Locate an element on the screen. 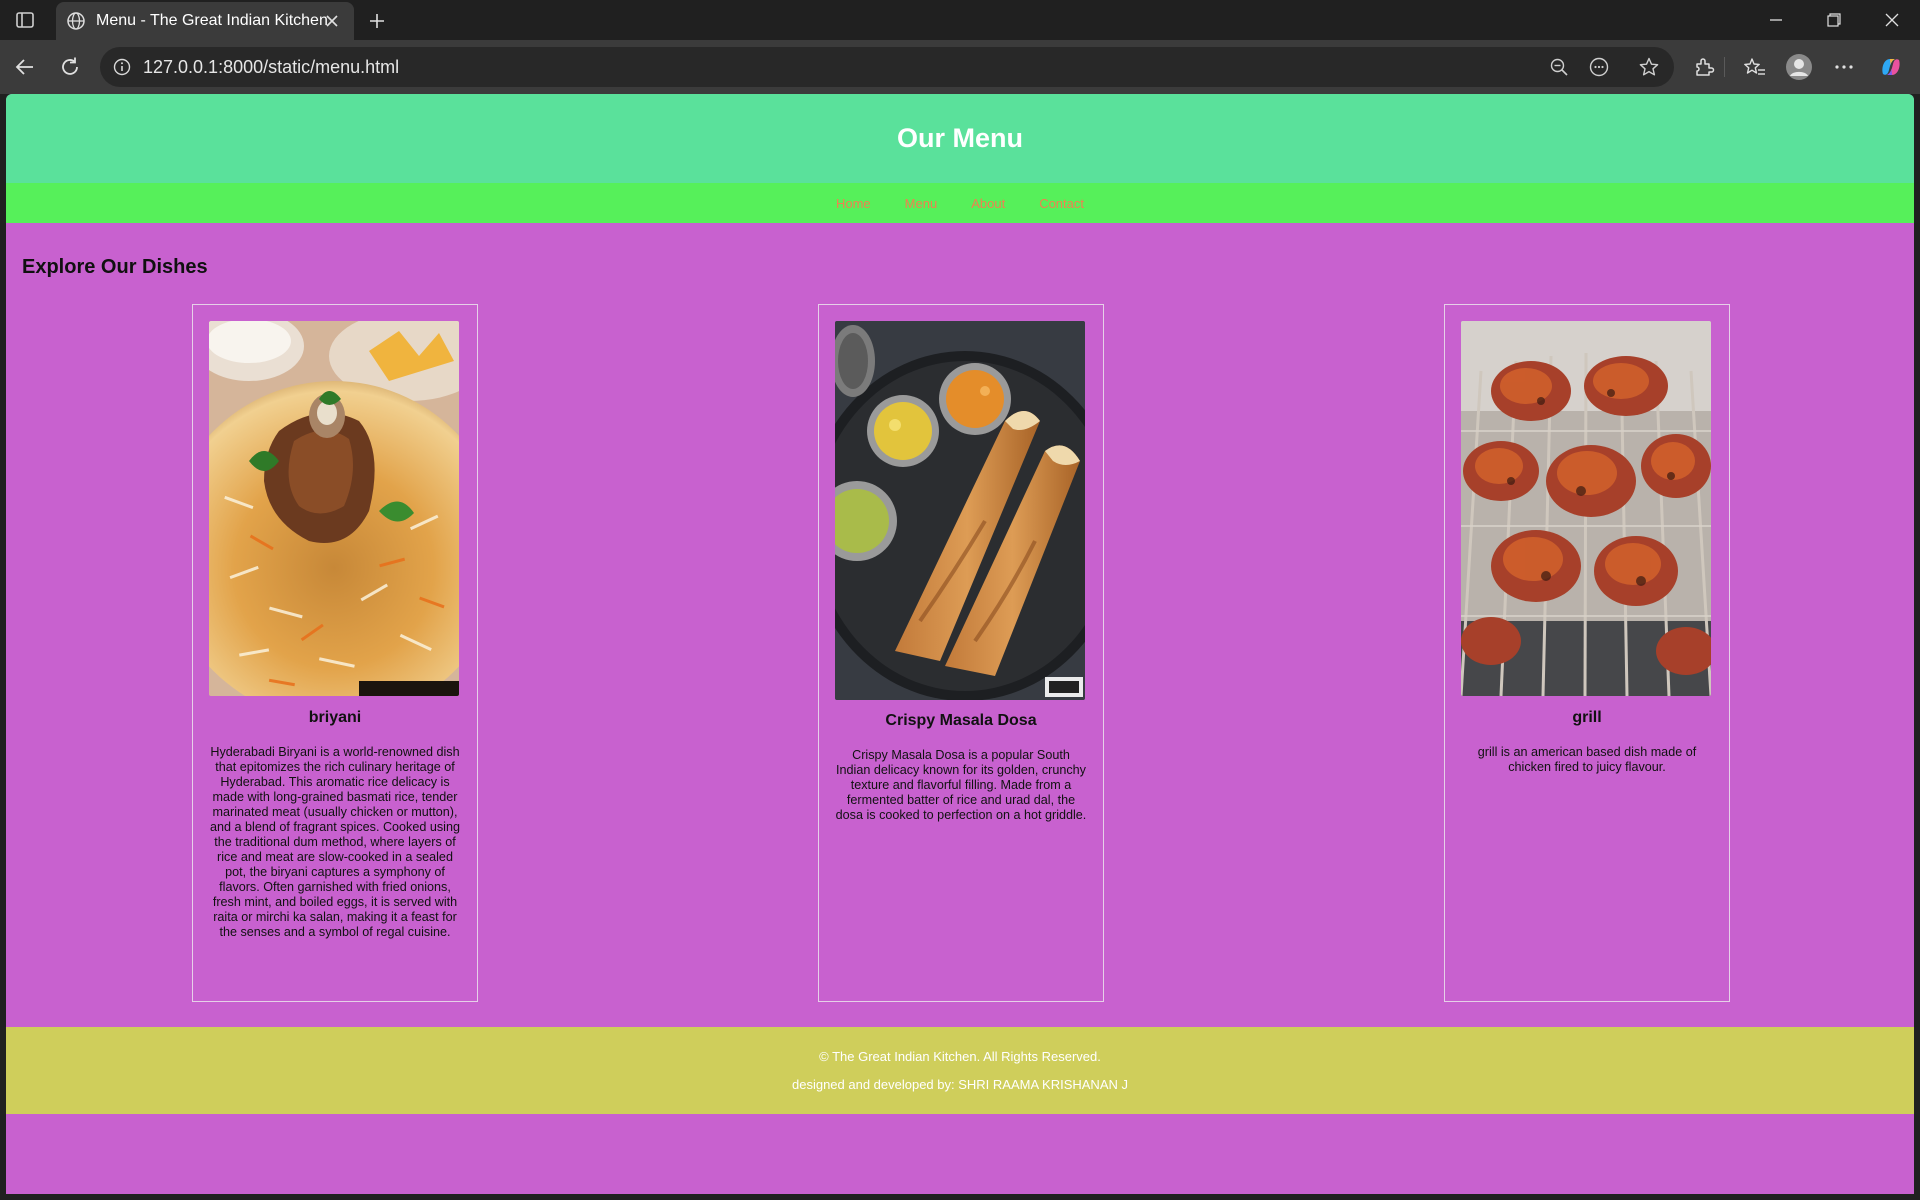 The height and width of the screenshot is (1200, 1920). browser-tab: Menu - The Great Indian Kitchen is located at coordinates (205, 21).